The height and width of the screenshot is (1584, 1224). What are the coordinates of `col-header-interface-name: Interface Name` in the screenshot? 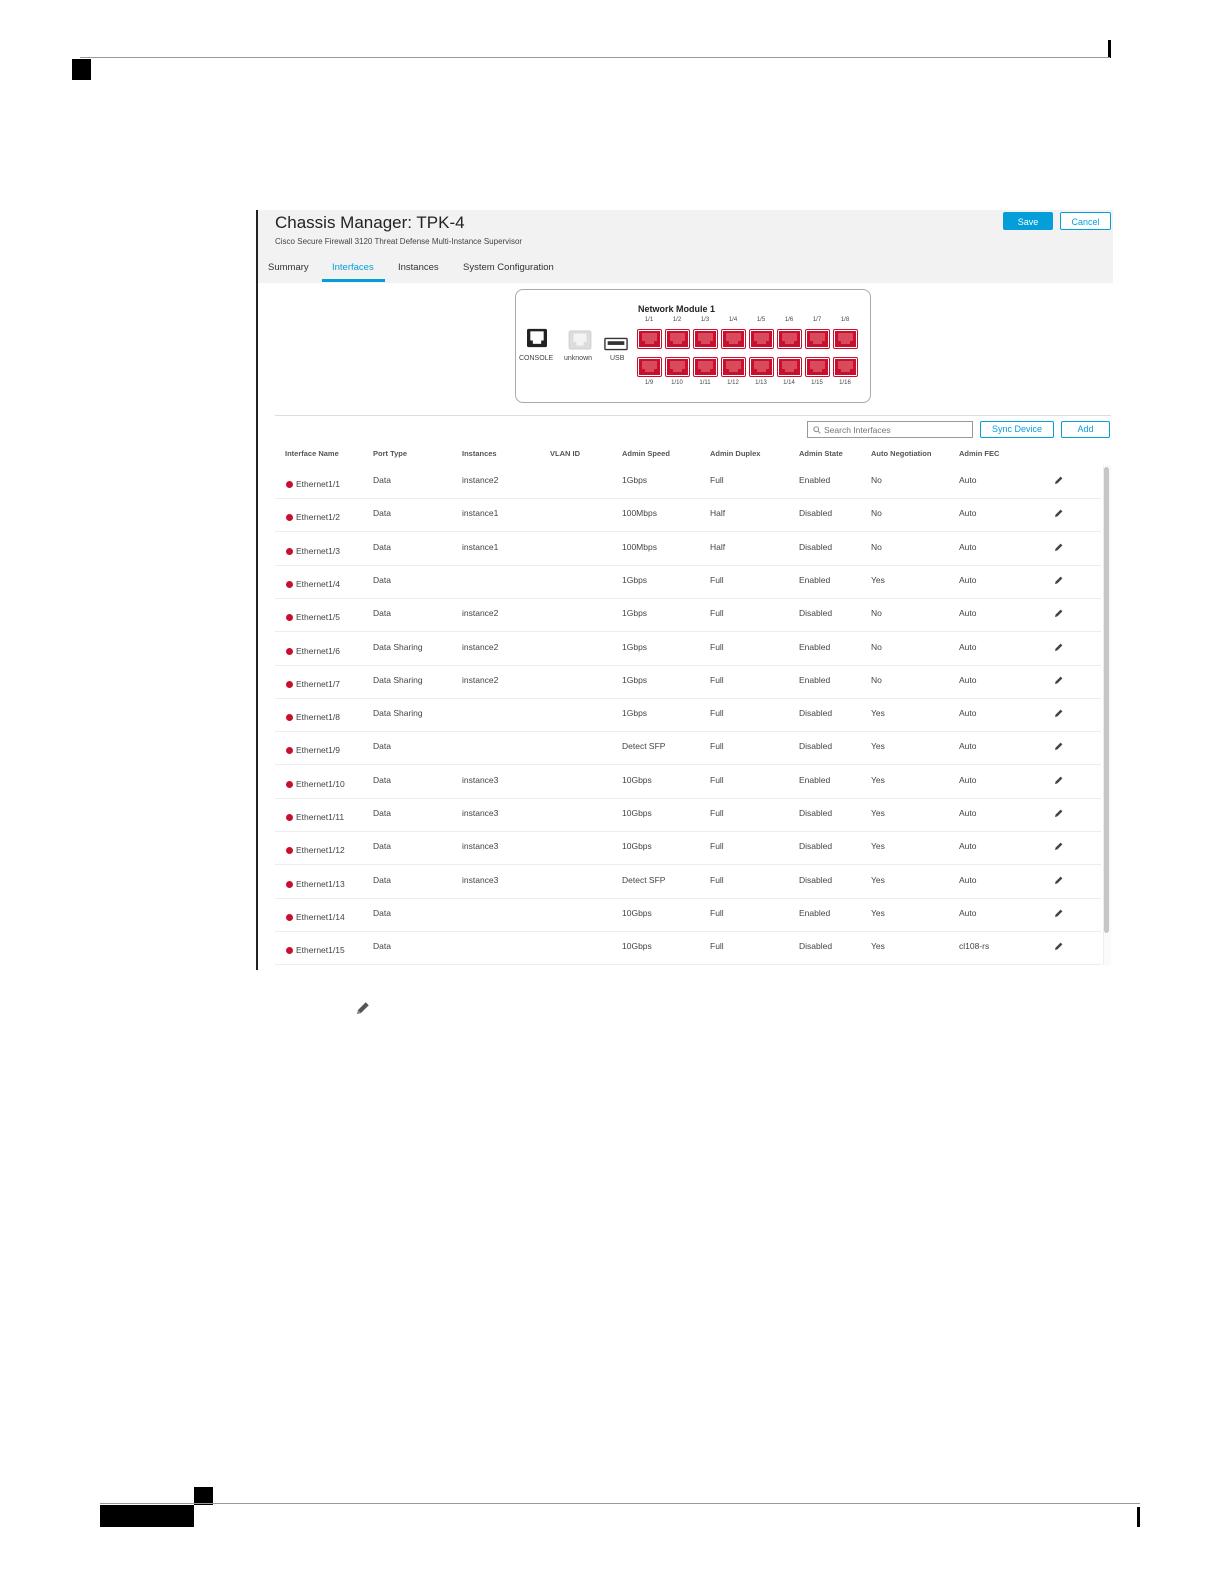 It's located at (312, 453).